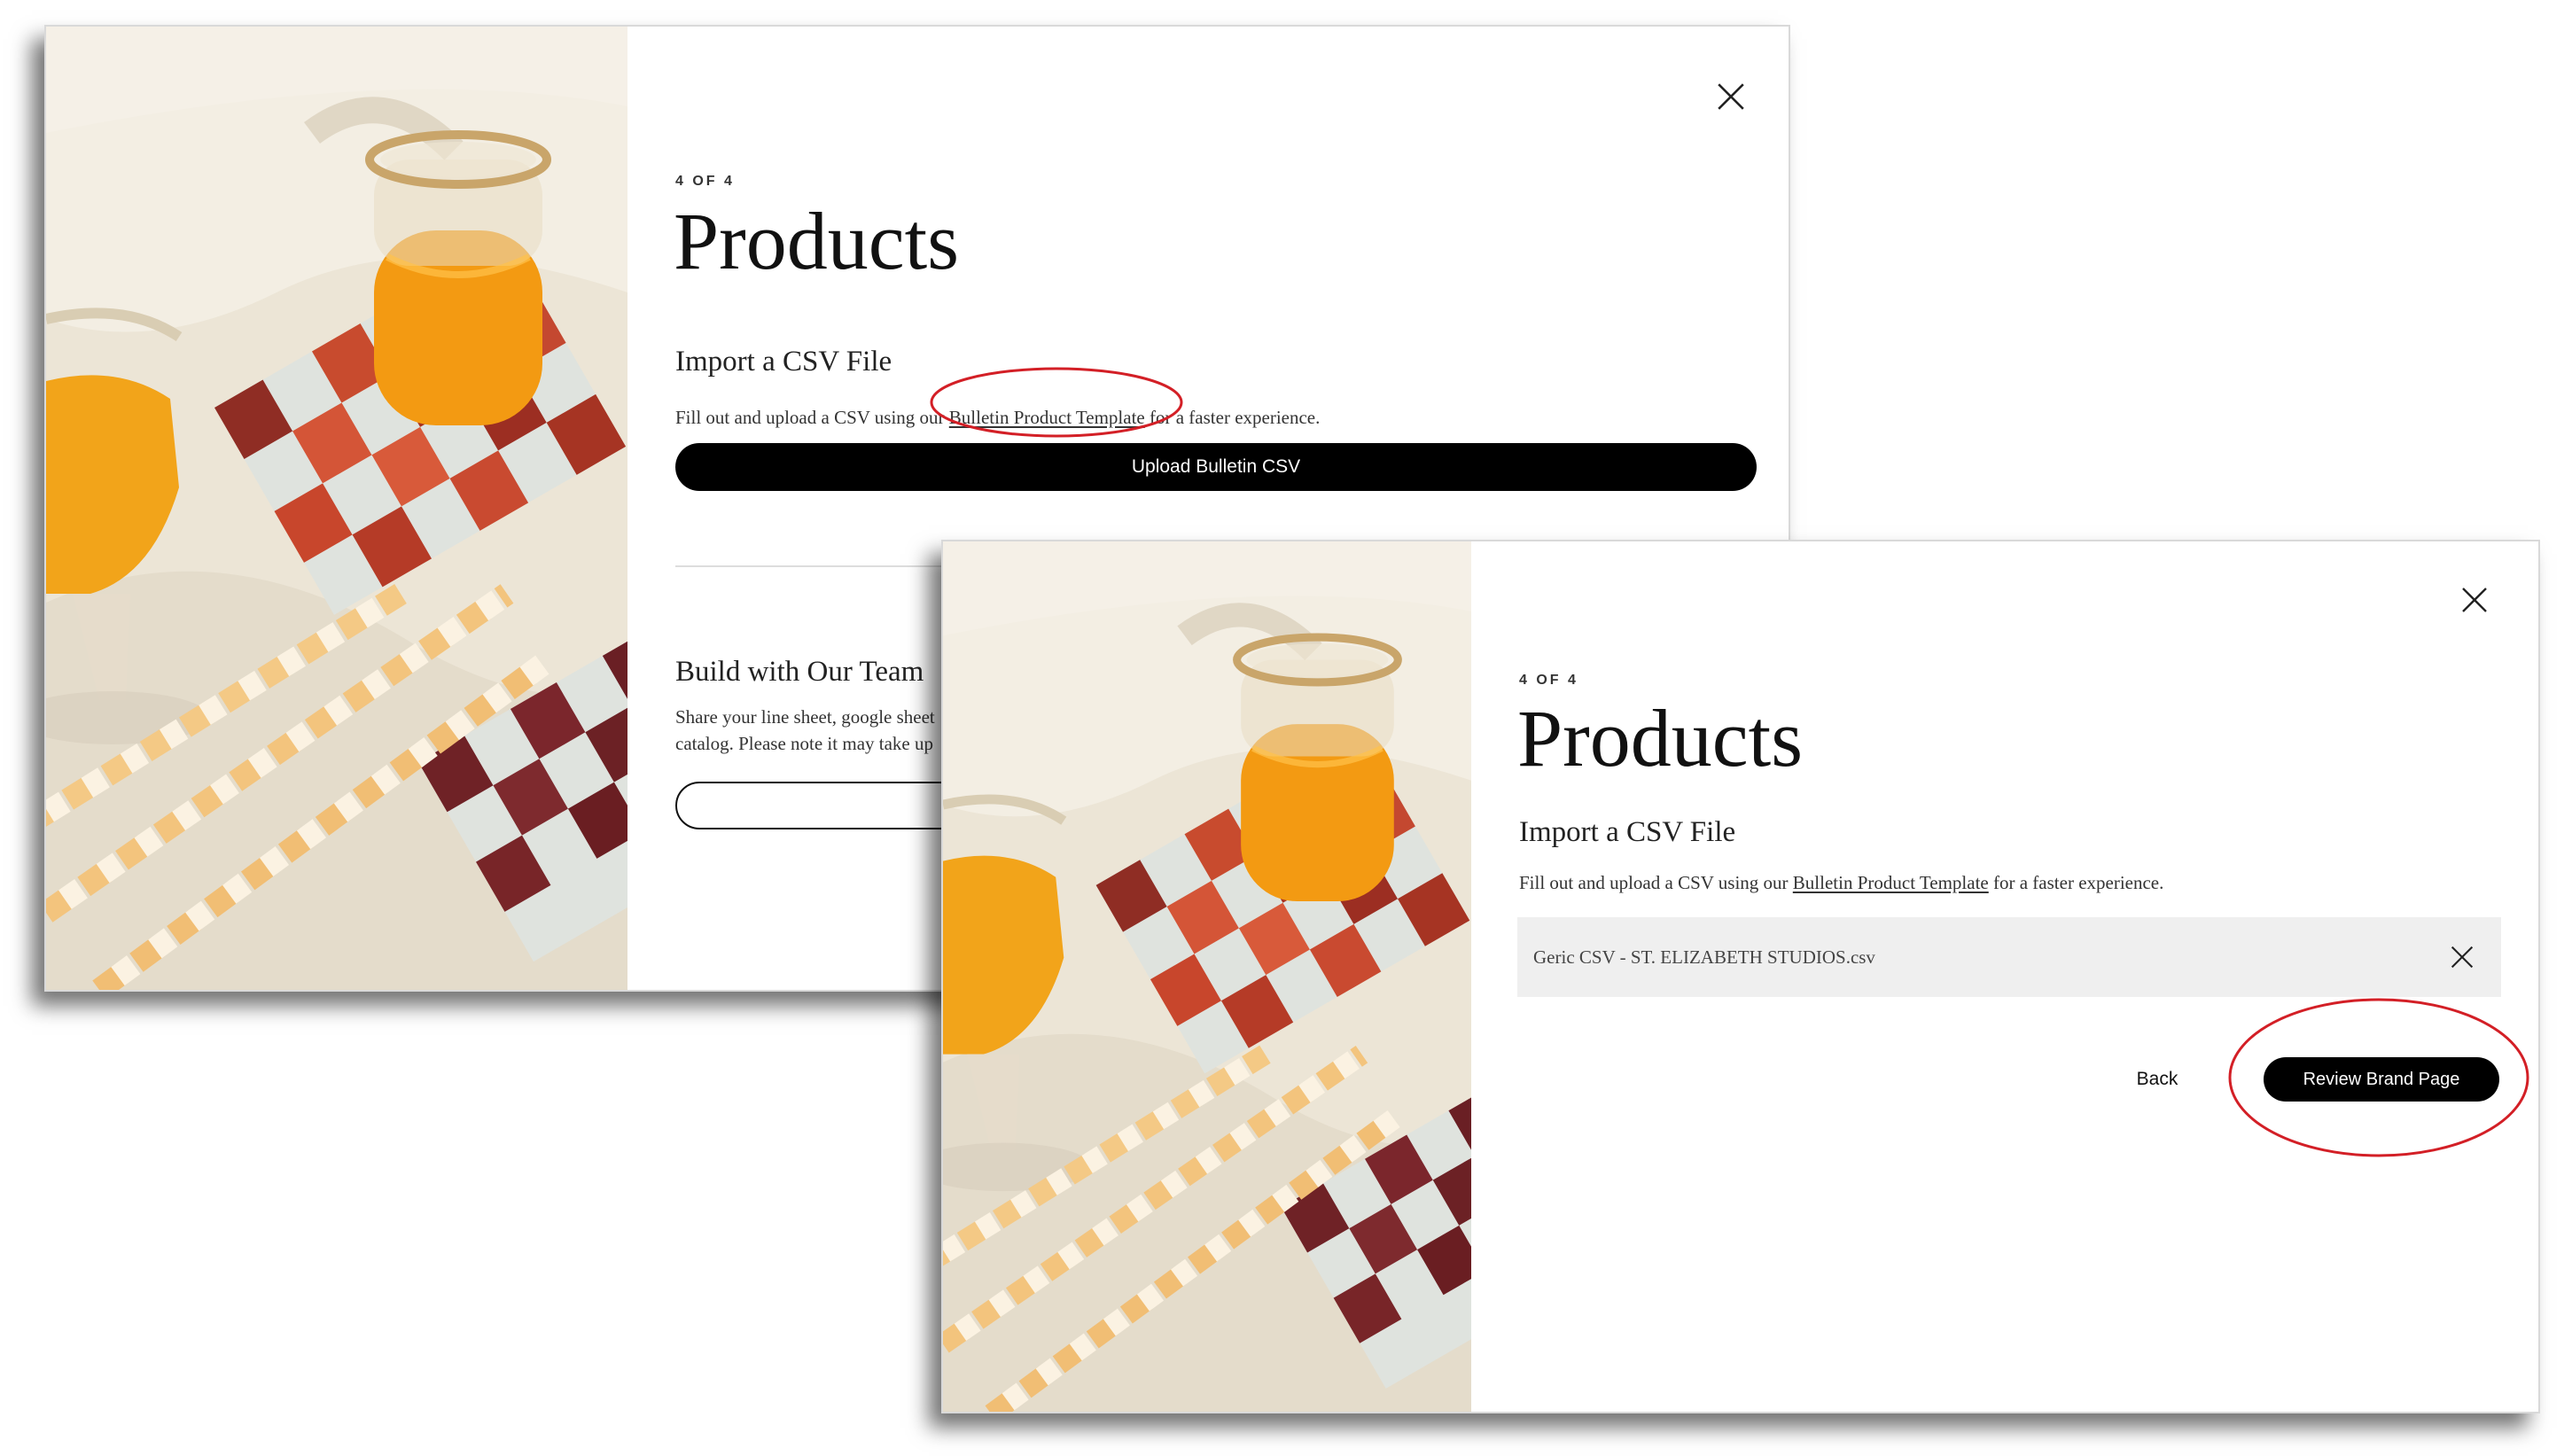 The width and height of the screenshot is (2572, 1456). What do you see at coordinates (2157, 1079) in the screenshot?
I see `back-button: Back` at bounding box center [2157, 1079].